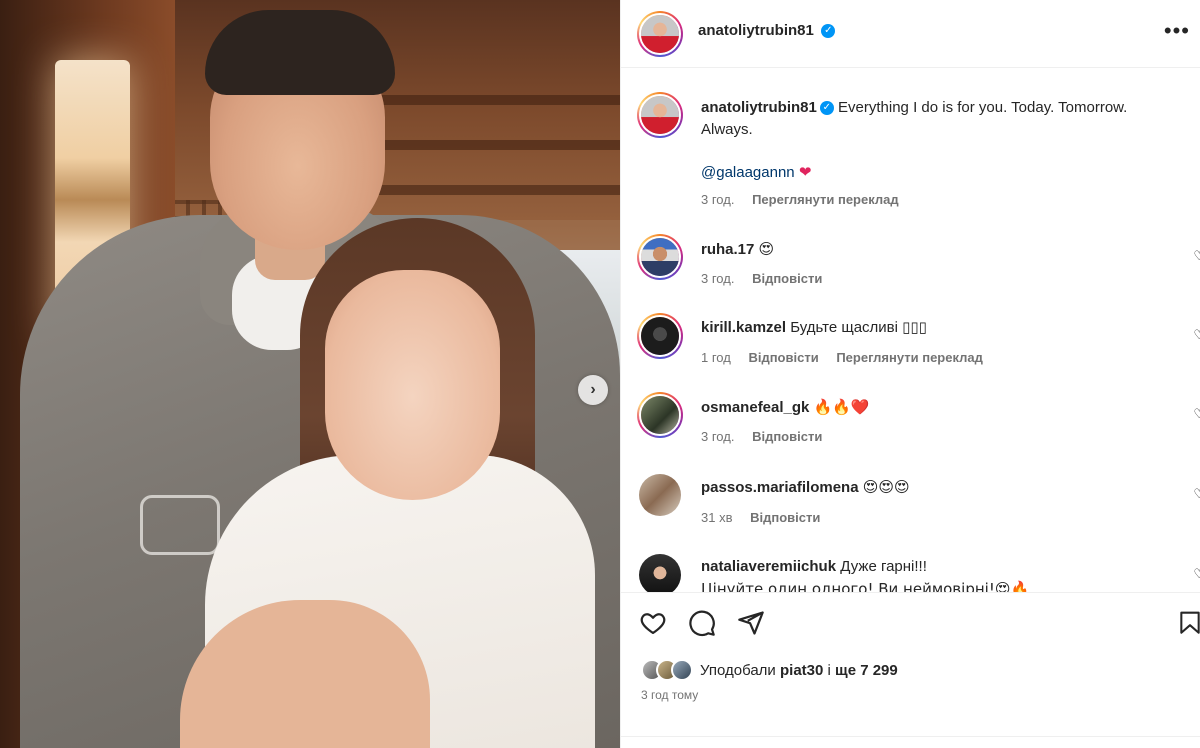  Describe the element at coordinates (805, 172) in the screenshot. I see `red-heart-emoji: ❤` at that location.